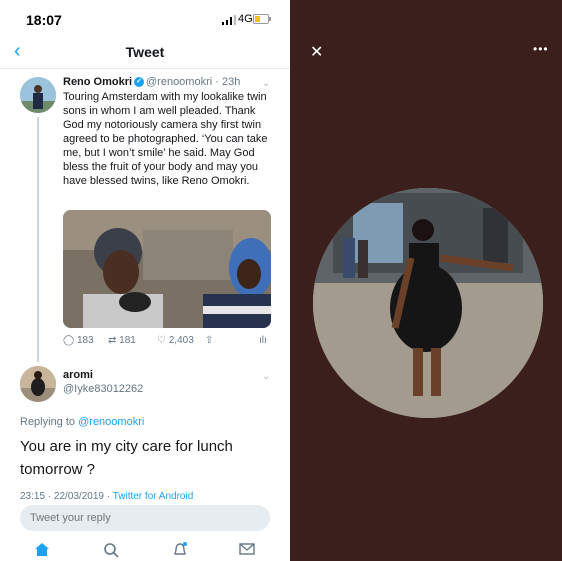 This screenshot has width=562, height=561. I want to click on author-handle: @renoomokri · 23h, so click(193, 82).